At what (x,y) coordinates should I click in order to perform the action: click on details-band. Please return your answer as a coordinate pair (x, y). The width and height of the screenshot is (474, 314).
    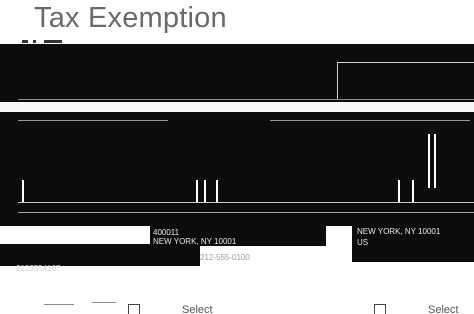
    Looking at the image, I should click on (237, 123).